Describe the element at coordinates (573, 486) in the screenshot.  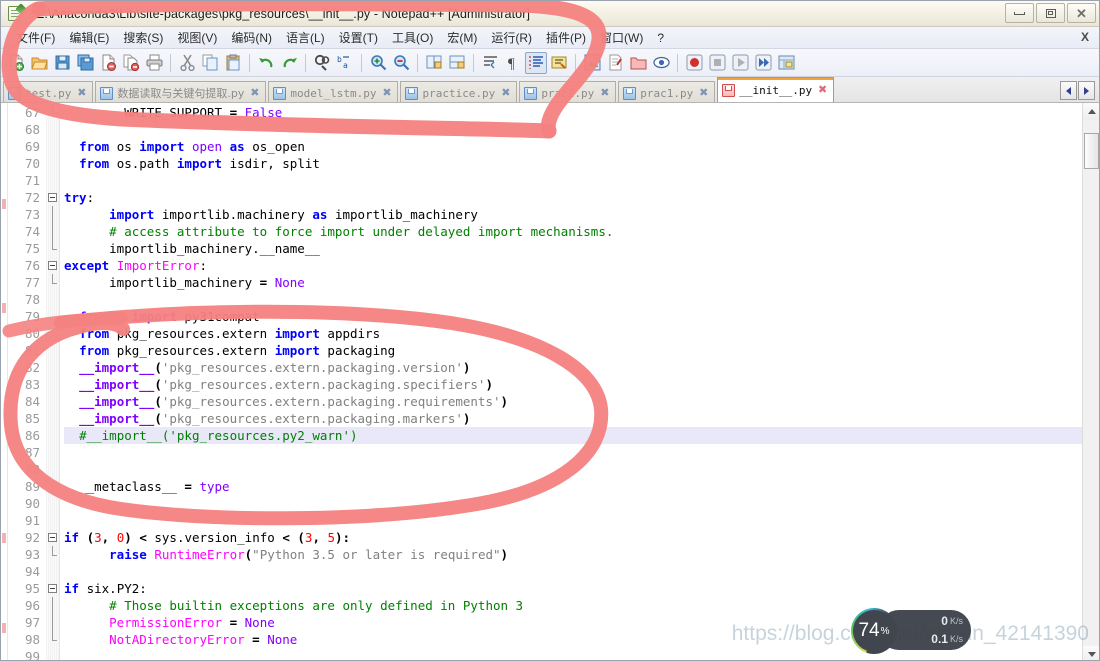
I see `code-line: __metaclass__ = type` at that location.